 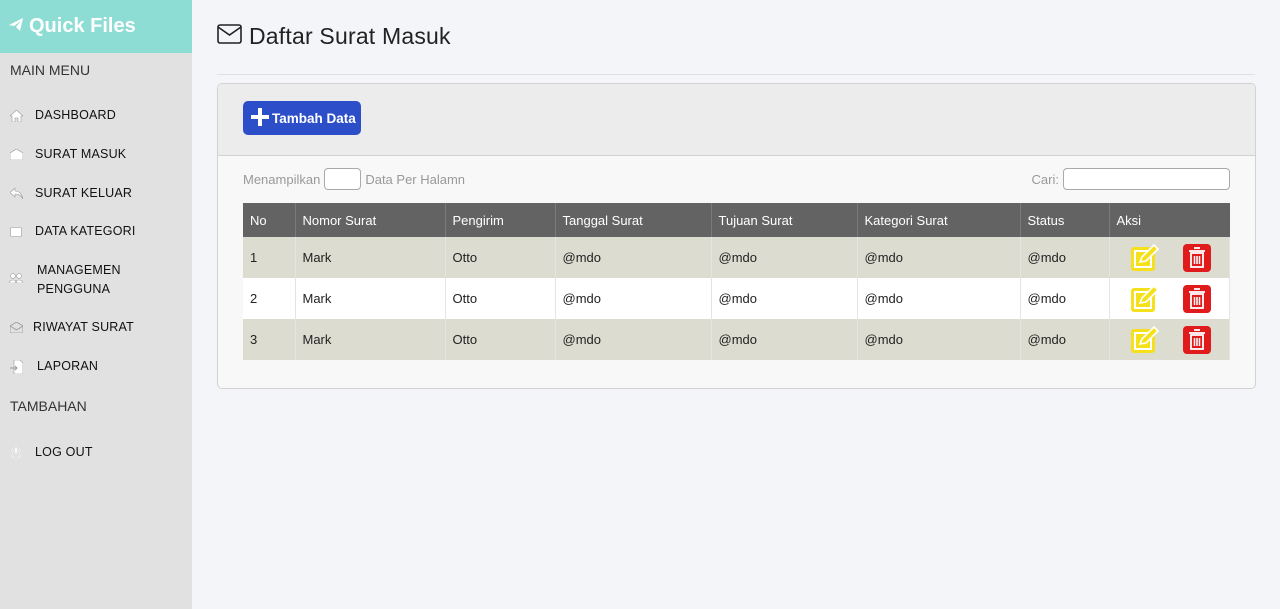 I want to click on main-menu-title: MAIN MENU, so click(x=50, y=70).